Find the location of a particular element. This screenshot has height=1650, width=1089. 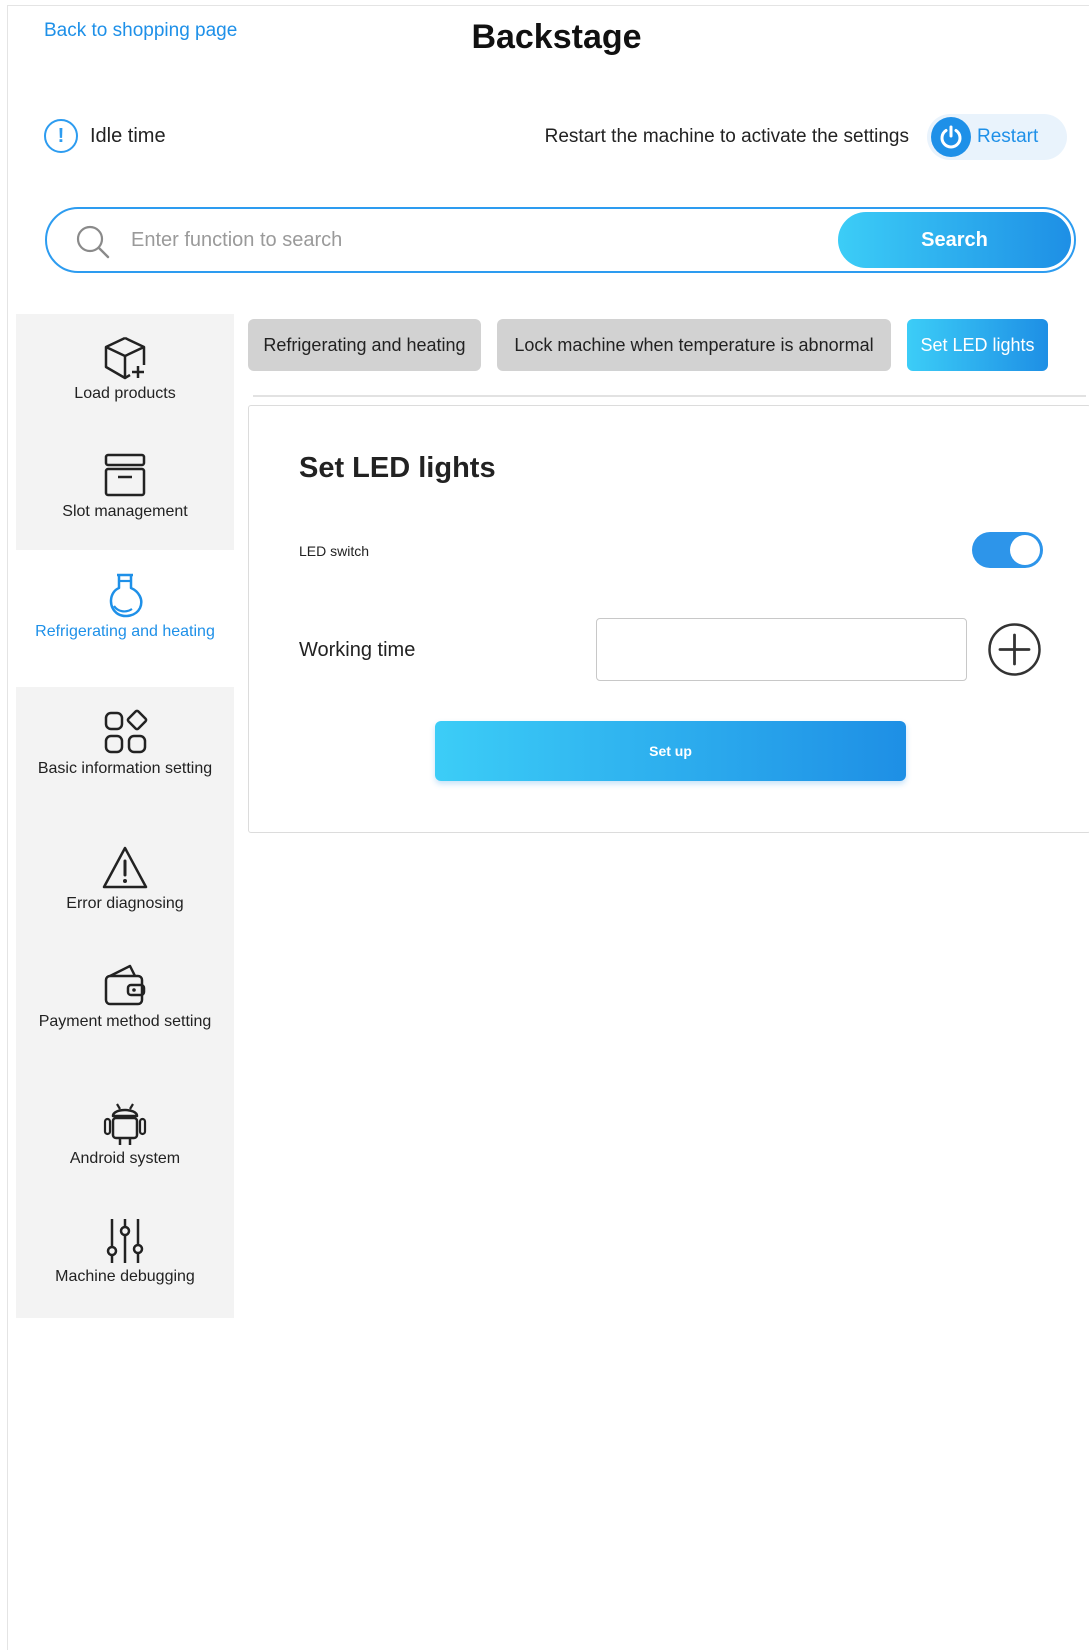

bulb-refrigerate-icon is located at coordinates (126, 595).